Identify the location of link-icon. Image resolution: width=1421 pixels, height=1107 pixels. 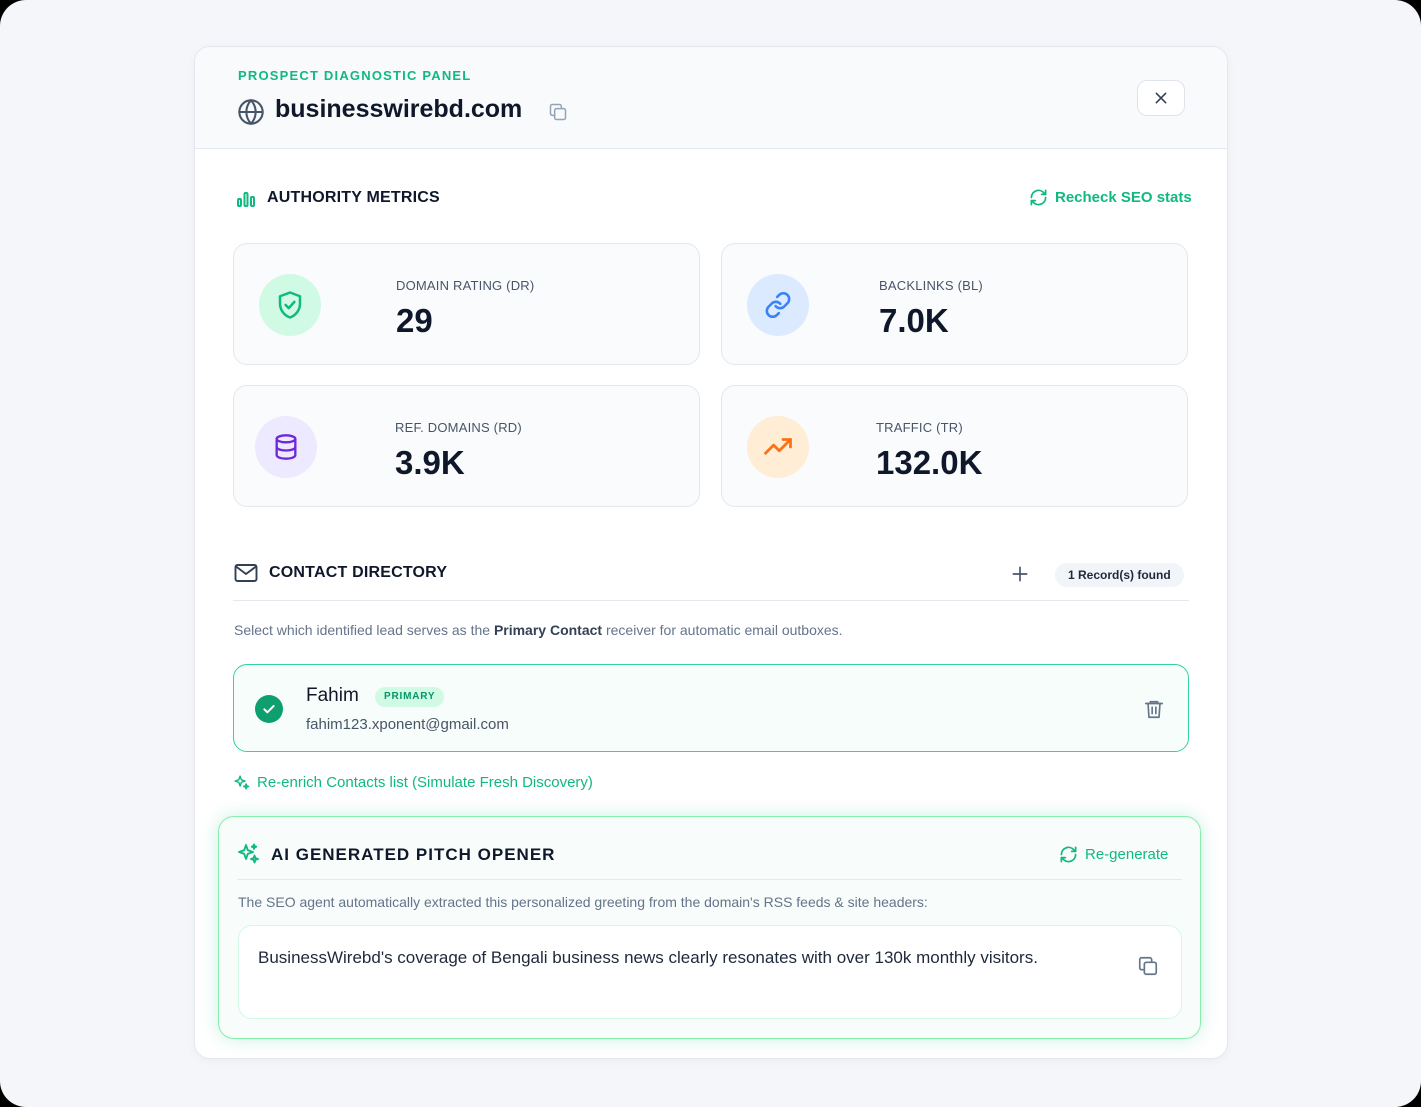
(778, 305).